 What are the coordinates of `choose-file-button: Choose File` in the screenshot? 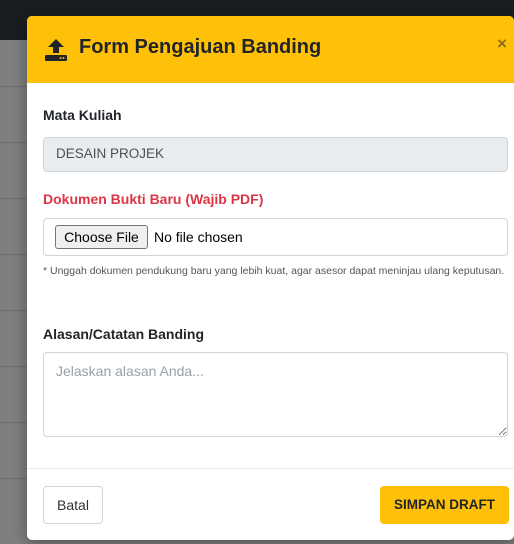 It's located at (101, 237).